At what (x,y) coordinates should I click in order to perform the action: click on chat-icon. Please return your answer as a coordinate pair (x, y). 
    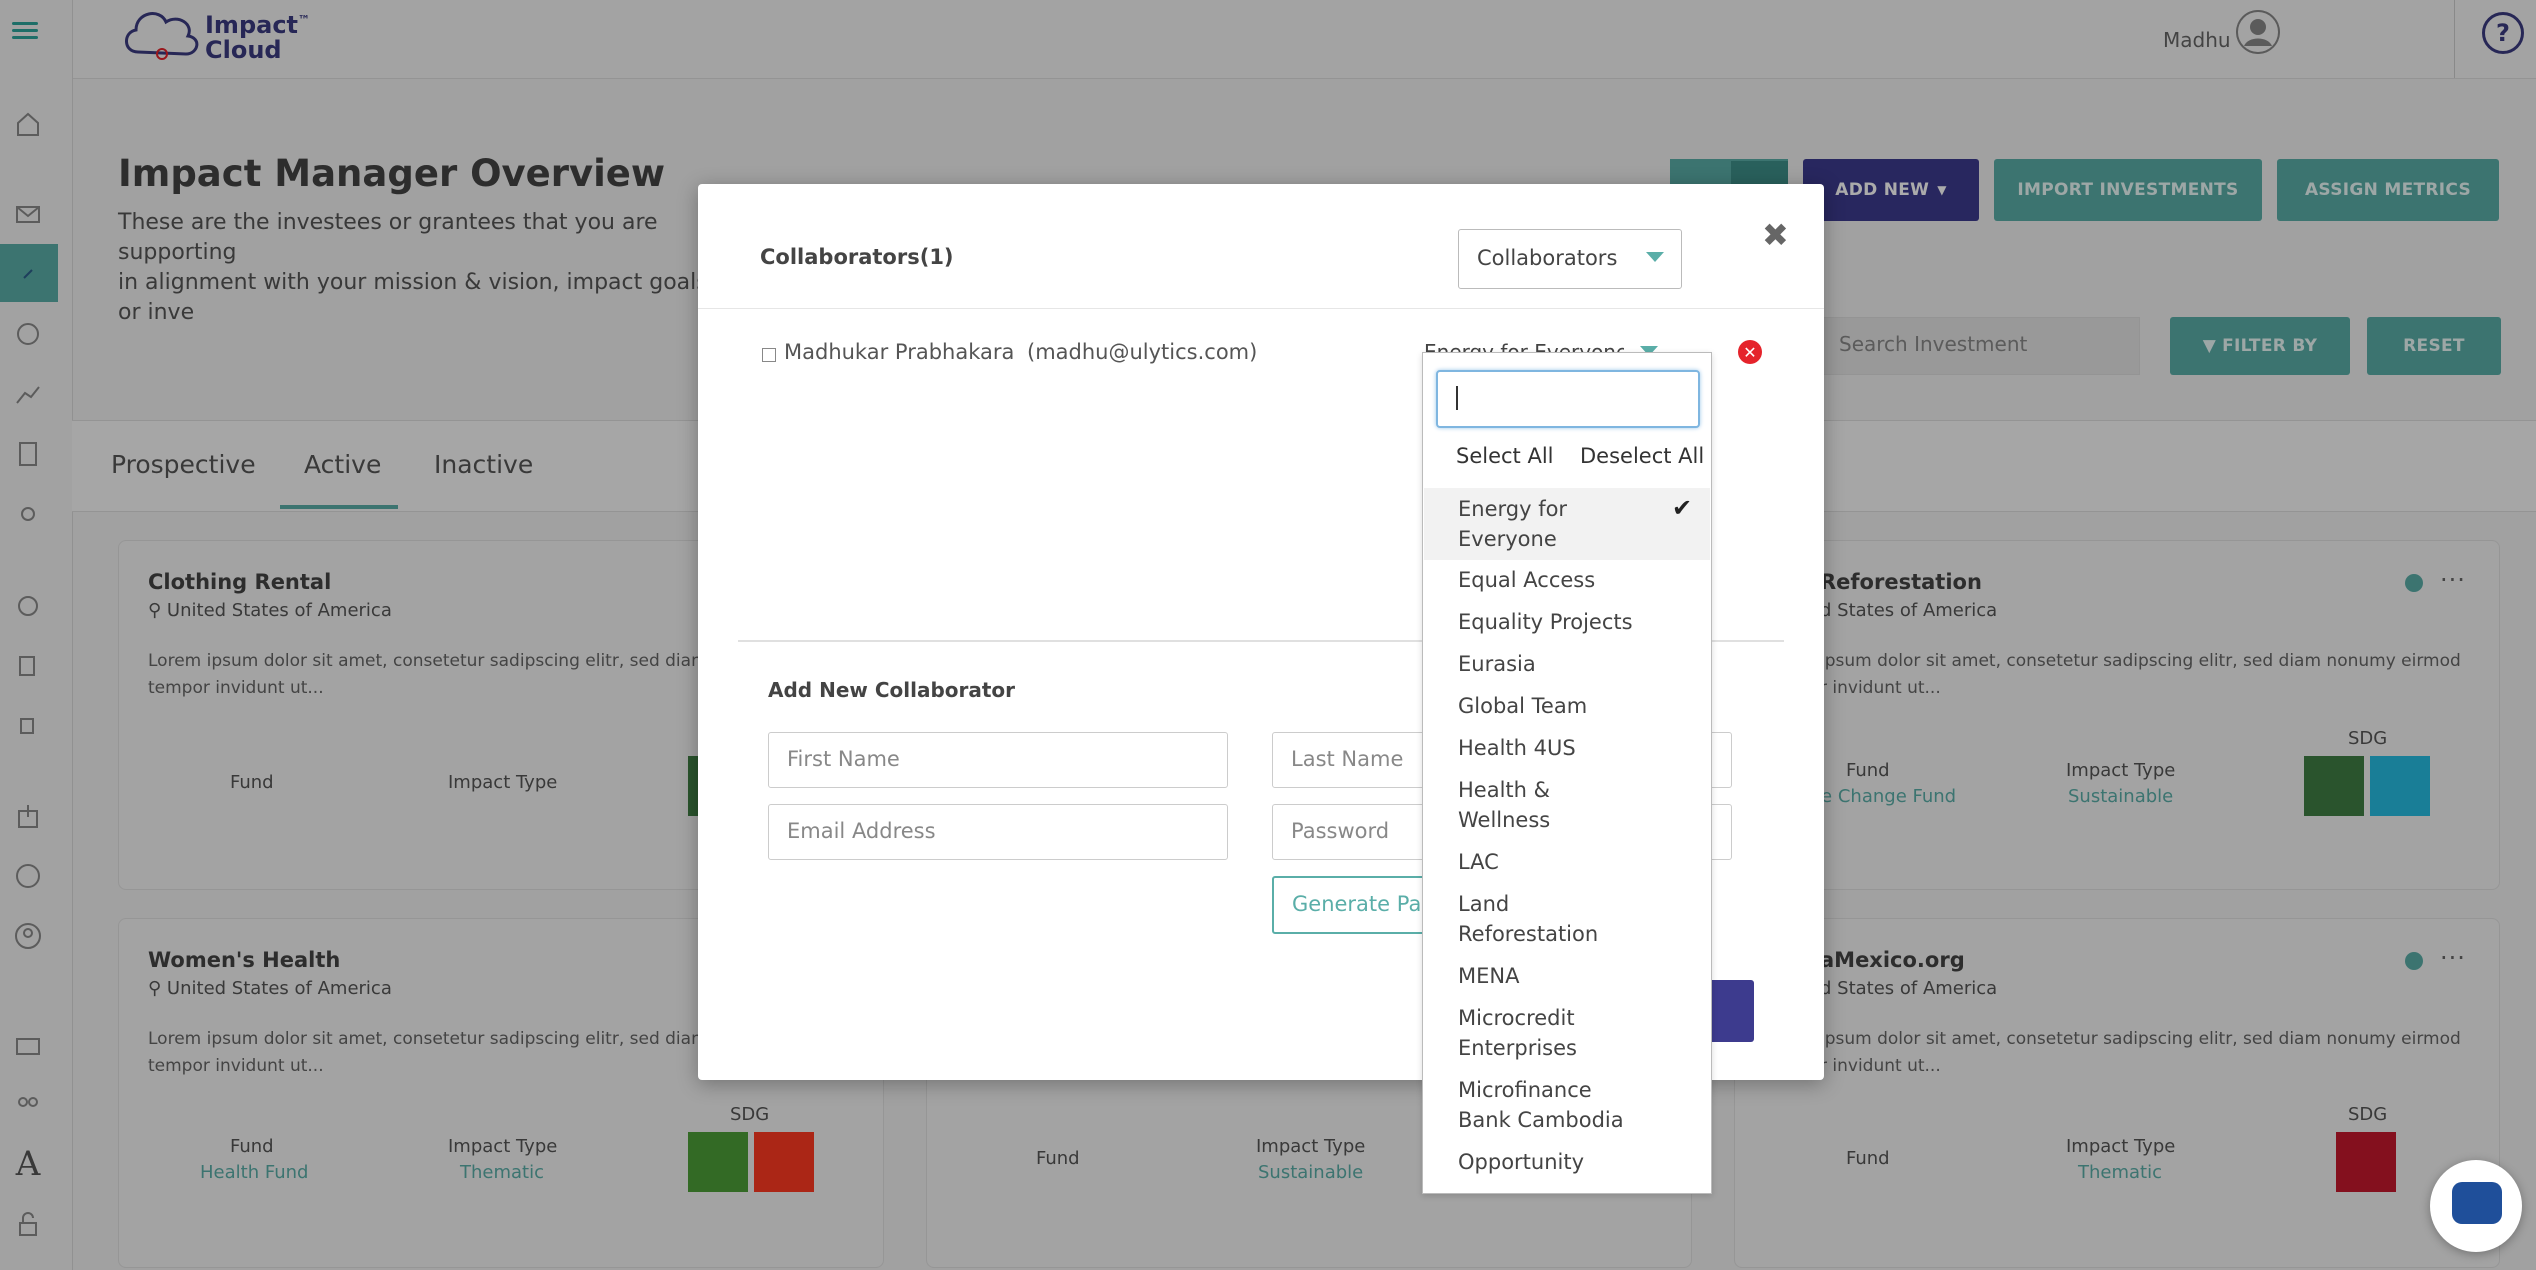
    Looking at the image, I should click on (2477, 1203).